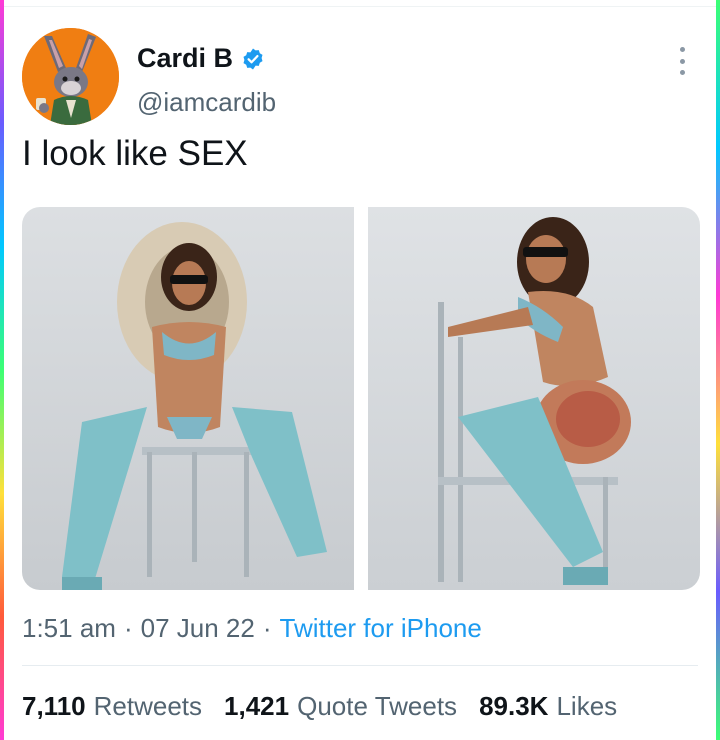  What do you see at coordinates (253, 59) in the screenshot?
I see `verified-badge-icon` at bounding box center [253, 59].